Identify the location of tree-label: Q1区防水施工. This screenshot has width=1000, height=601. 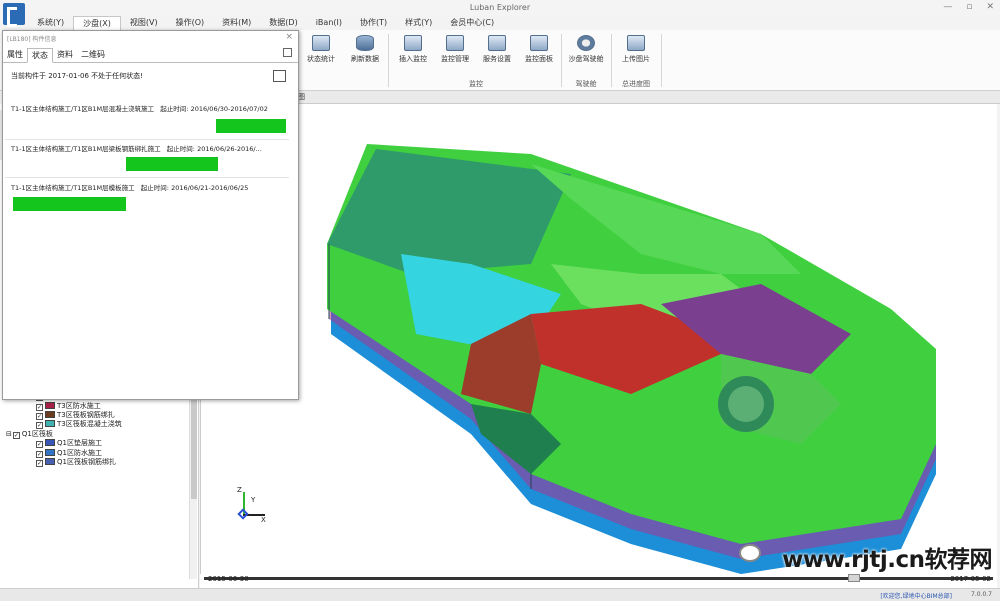
(79, 452).